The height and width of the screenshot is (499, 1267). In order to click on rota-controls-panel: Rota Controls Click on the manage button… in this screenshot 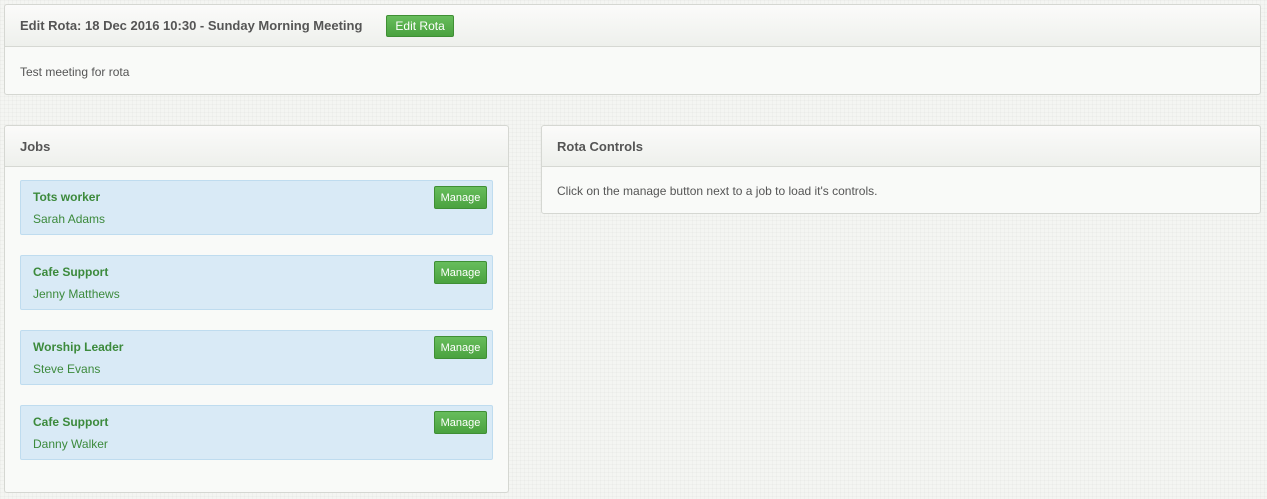, I will do `click(901, 169)`.